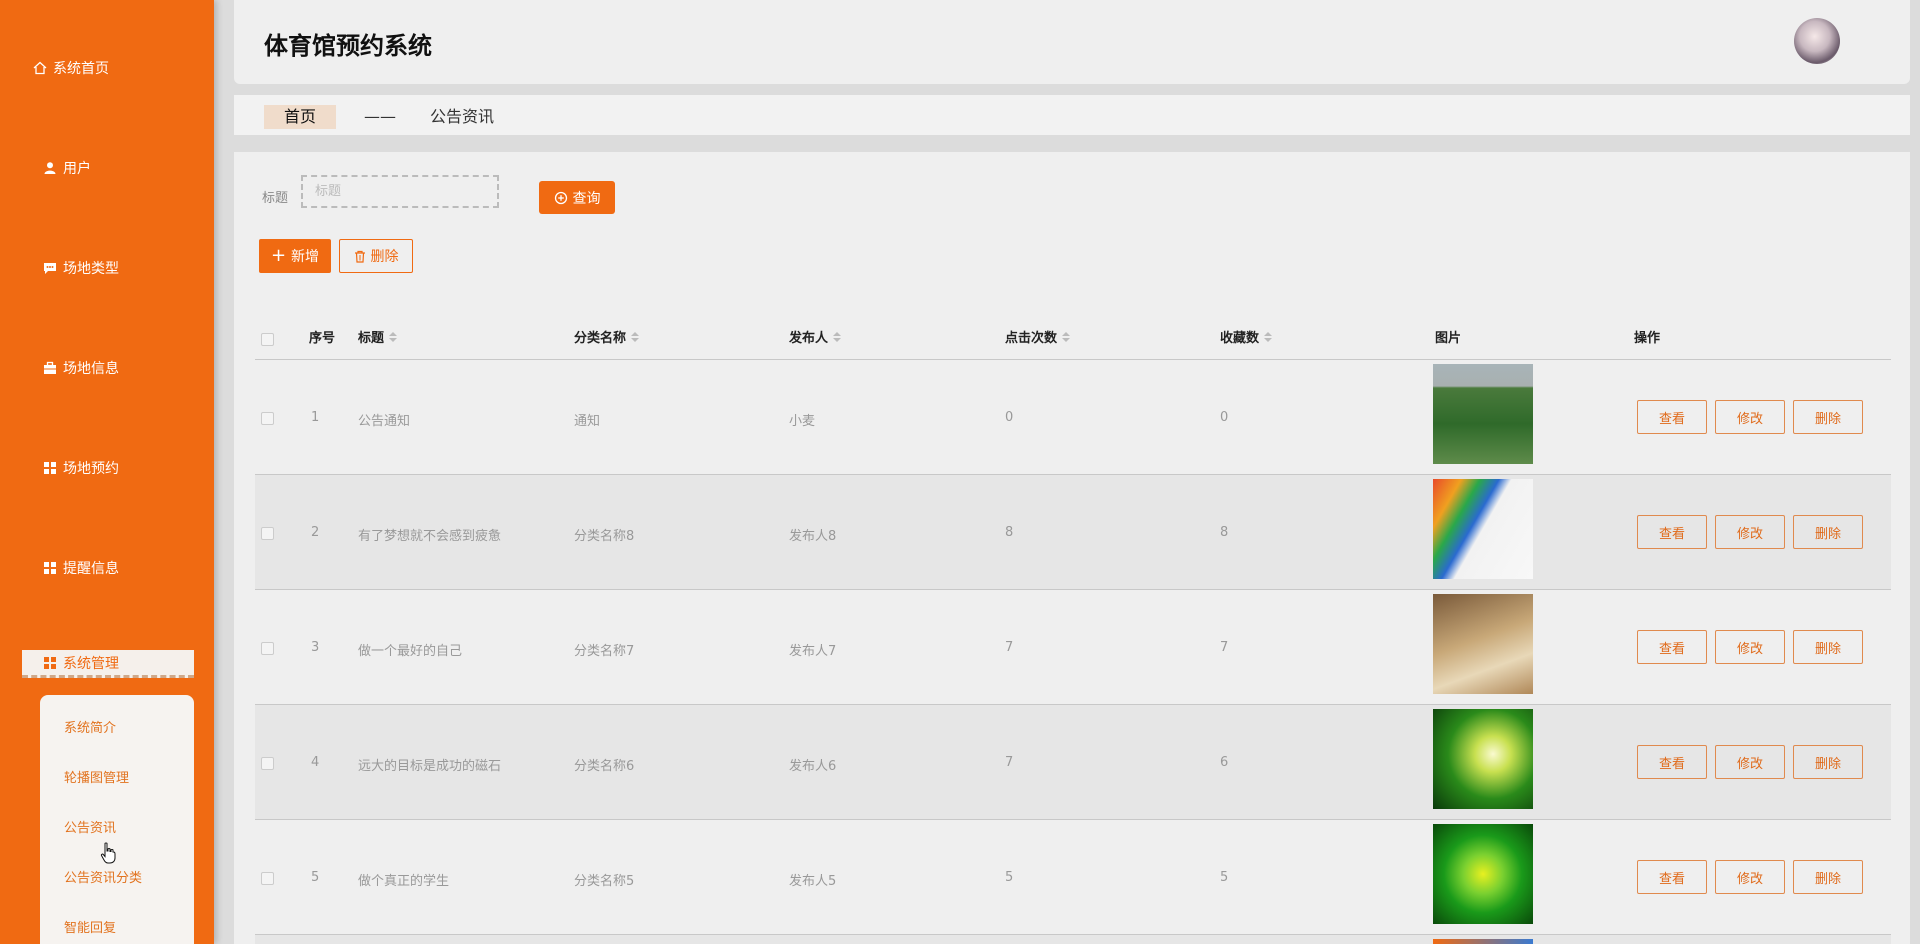 This screenshot has height=944, width=1920. Describe the element at coordinates (410, 651) in the screenshot. I see `cell-title: 做一个最好的自己` at that location.